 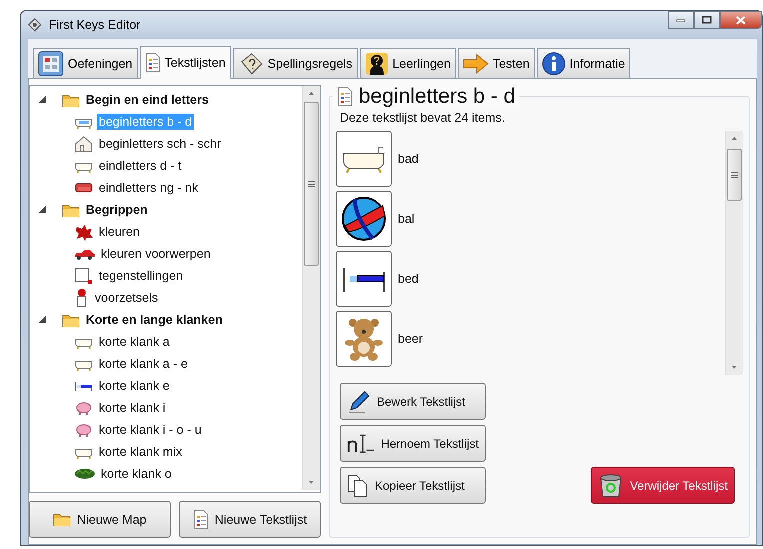 I want to click on list-title: beginletters b - d, so click(x=437, y=97).